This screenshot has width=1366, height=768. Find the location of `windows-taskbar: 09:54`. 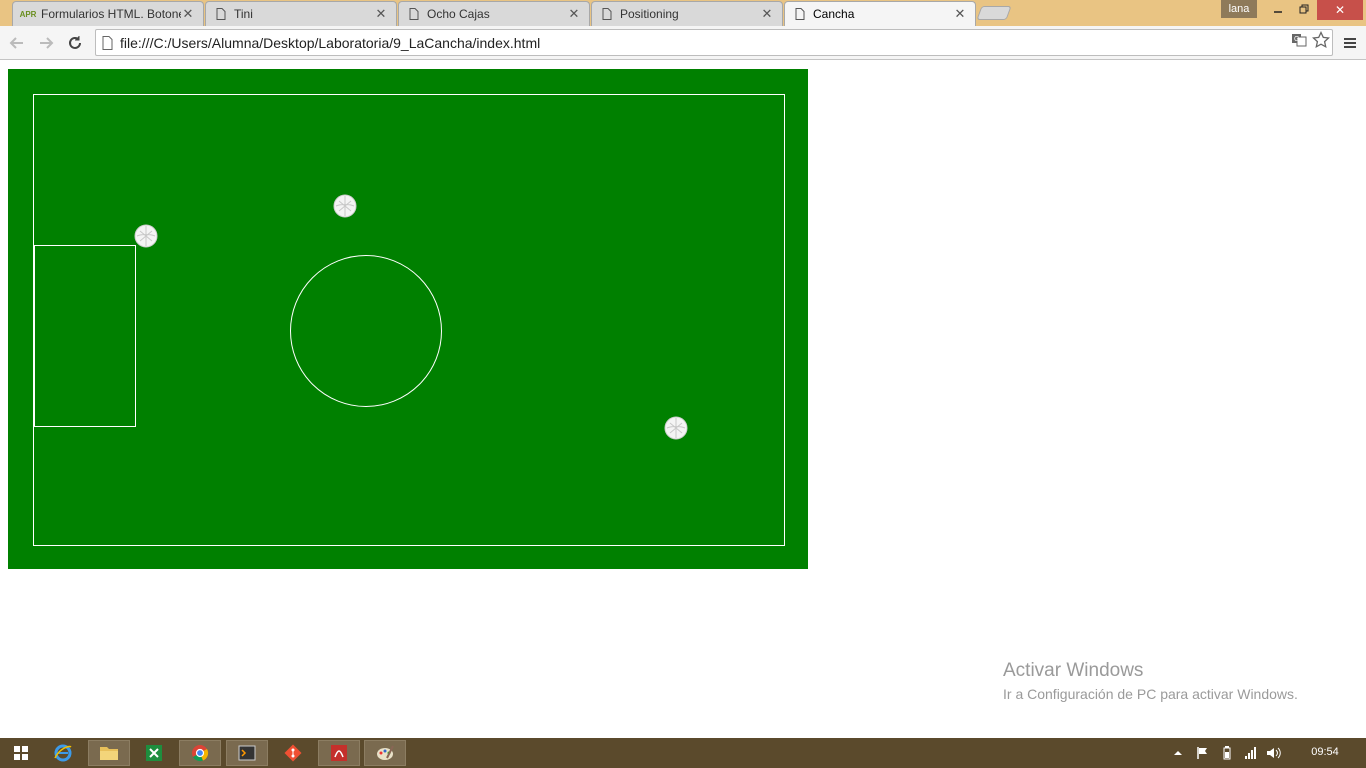

windows-taskbar: 09:54 is located at coordinates (683, 753).